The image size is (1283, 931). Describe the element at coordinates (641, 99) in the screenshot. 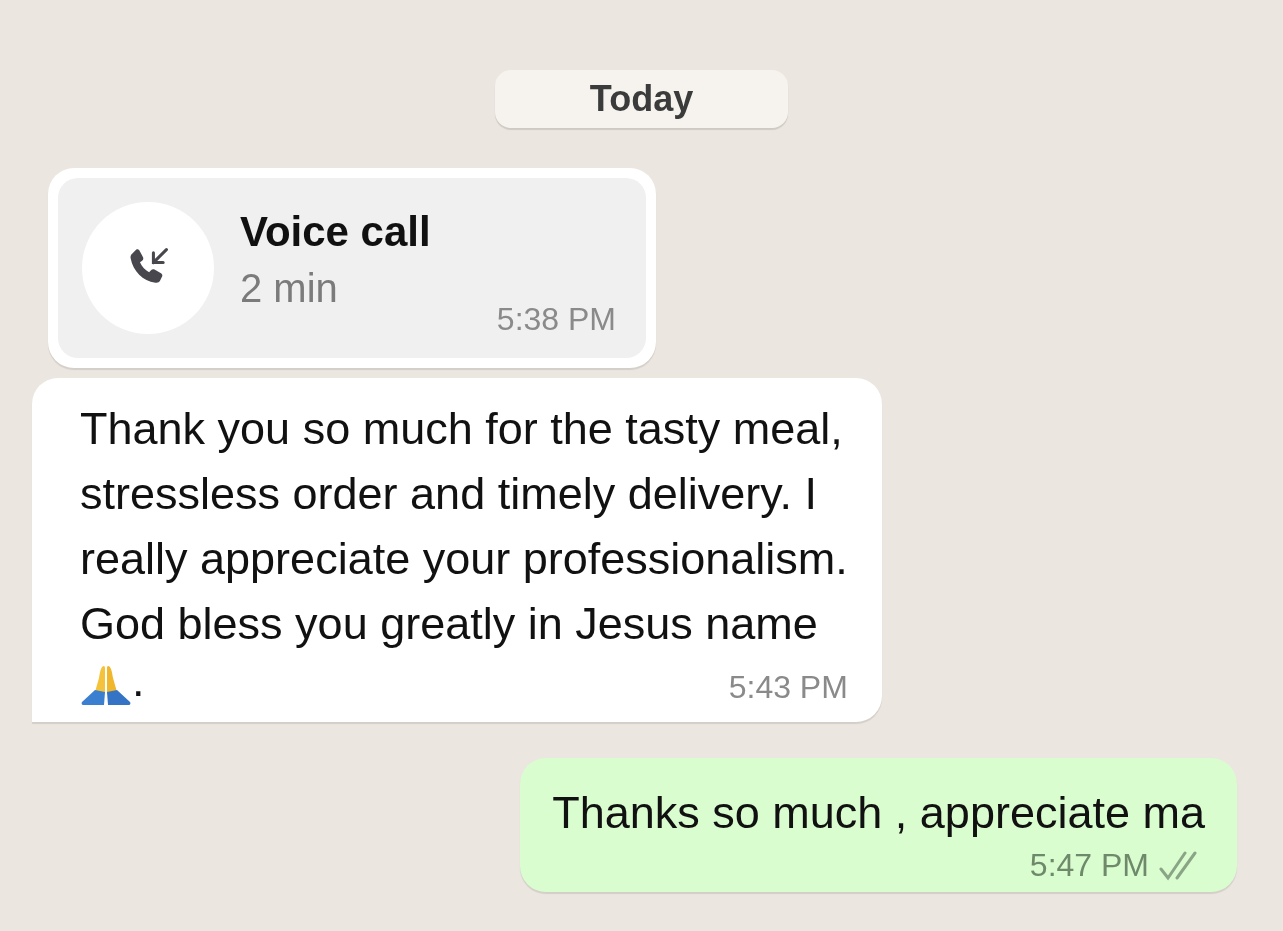

I see `date-divider: Today` at that location.